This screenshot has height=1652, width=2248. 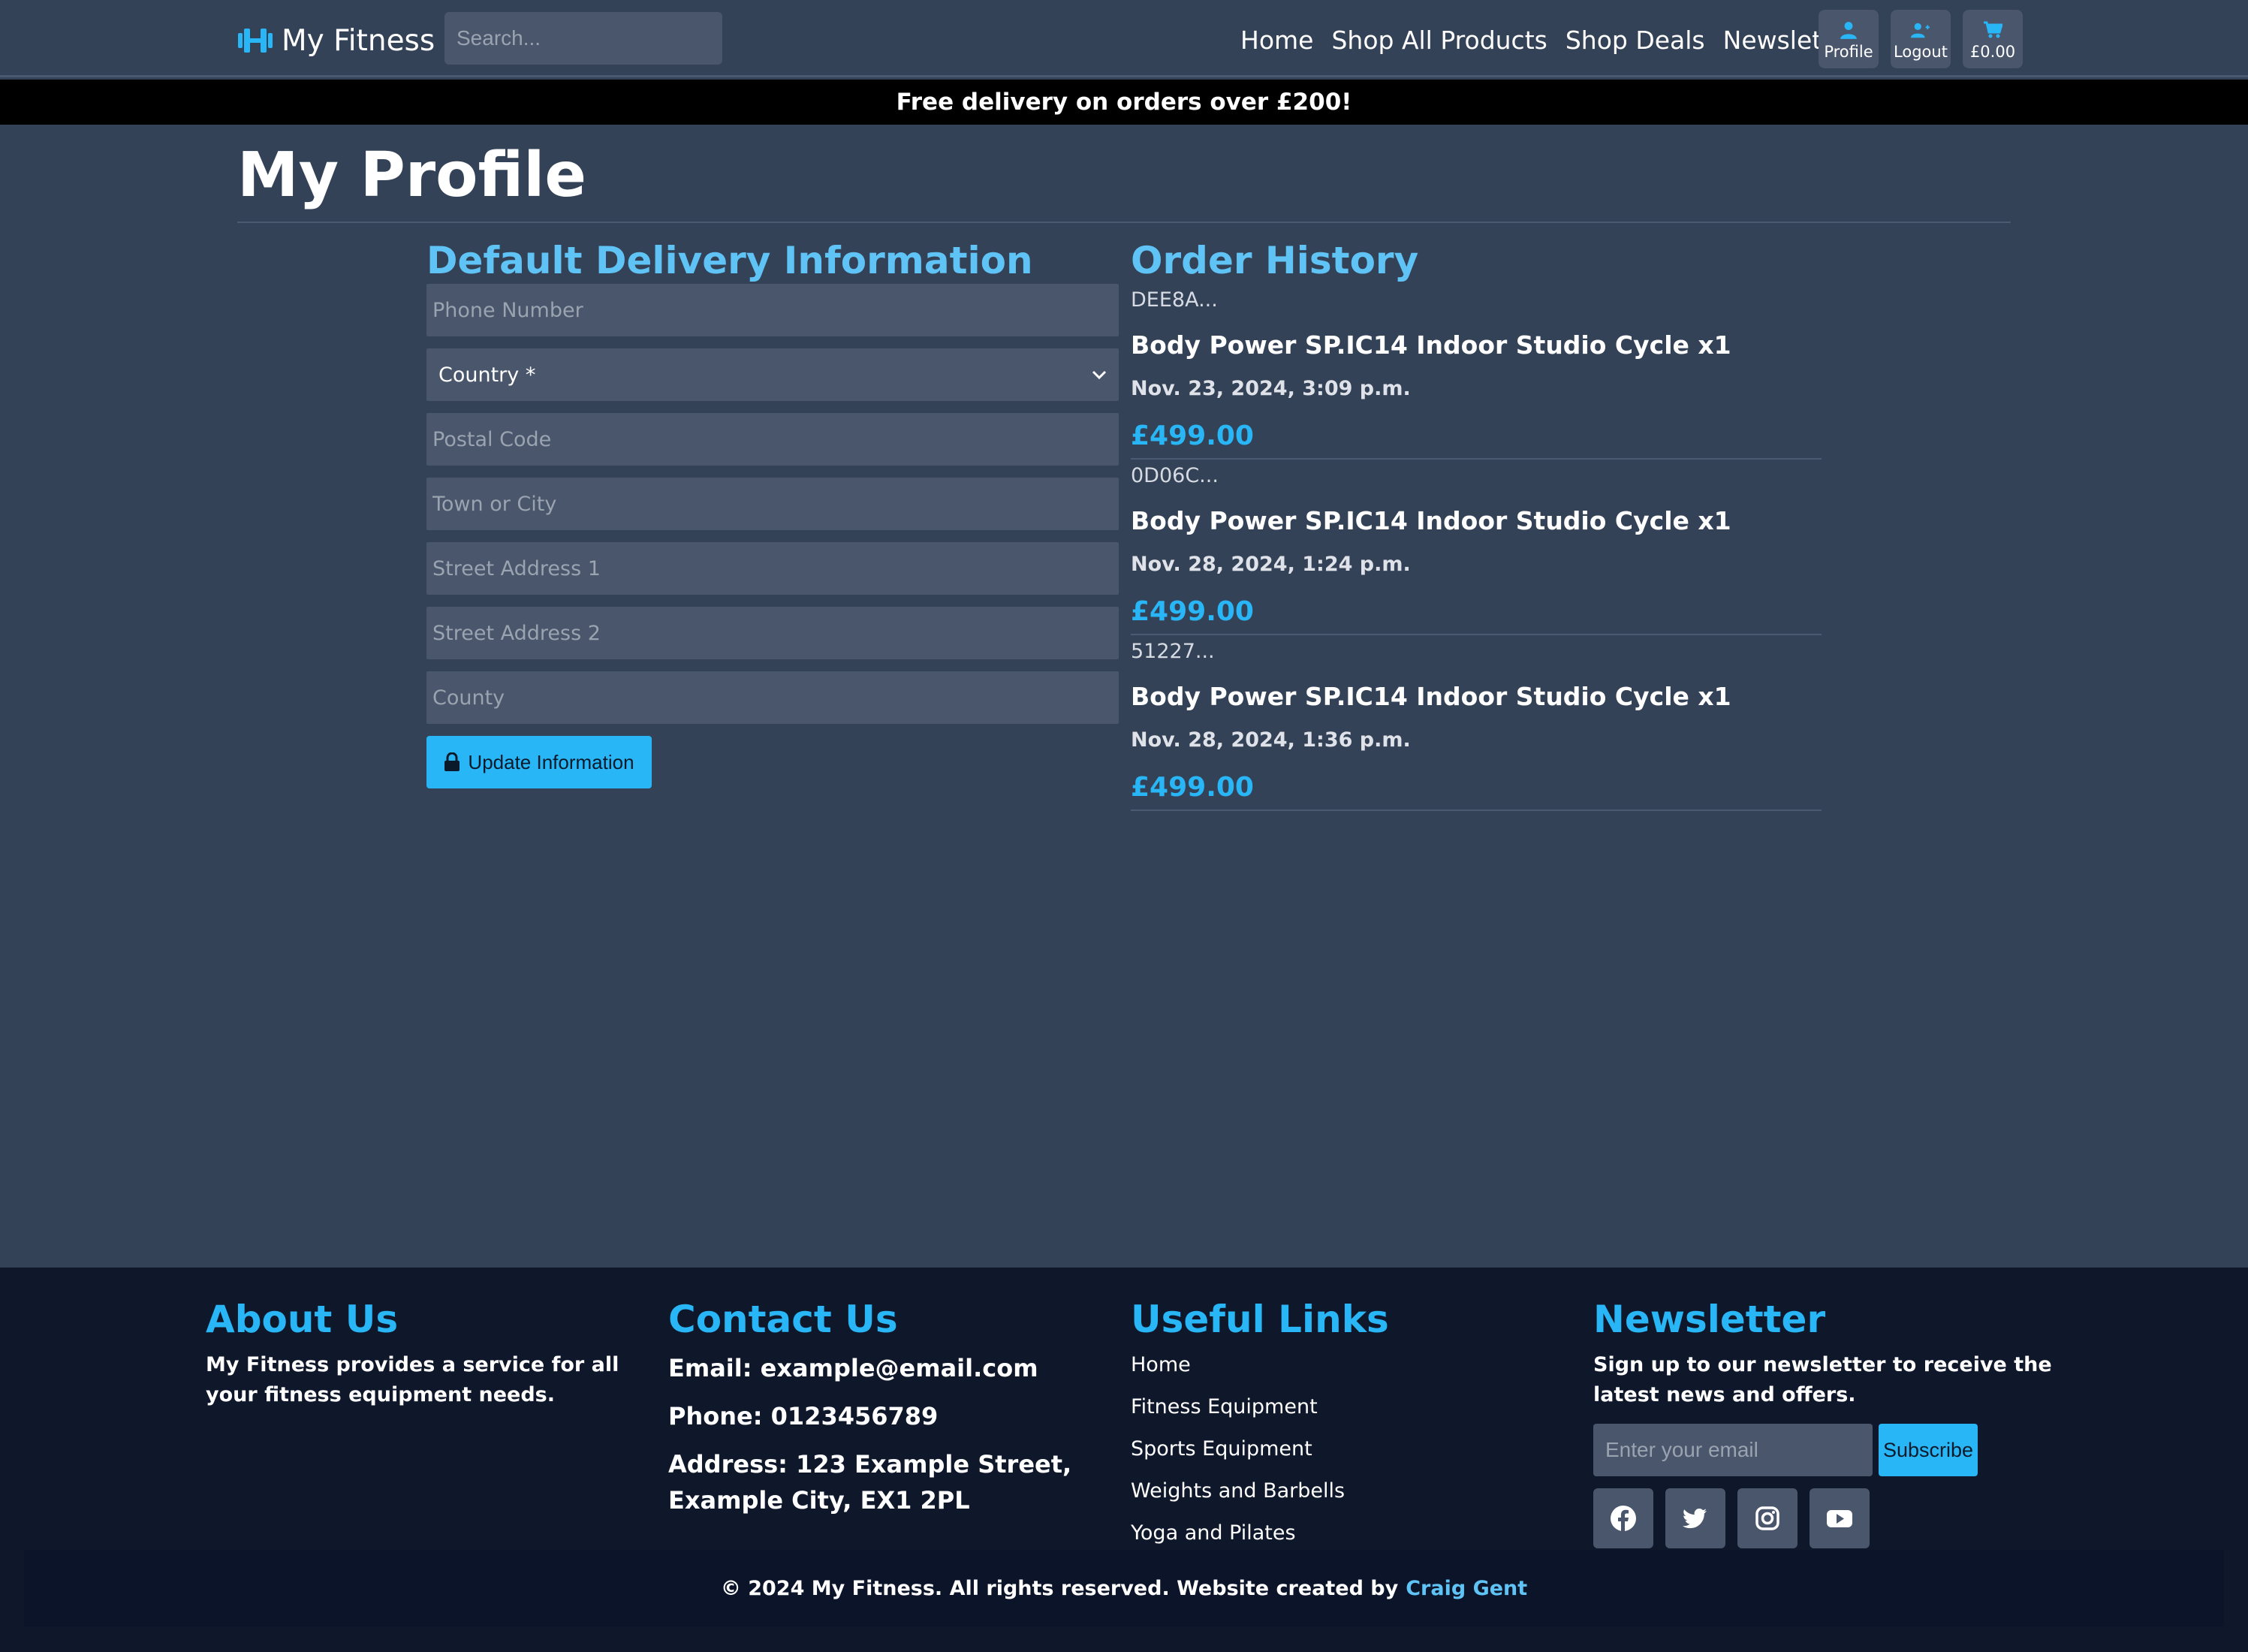 I want to click on subscribe-button: Subscribe, so click(x=1929, y=1450).